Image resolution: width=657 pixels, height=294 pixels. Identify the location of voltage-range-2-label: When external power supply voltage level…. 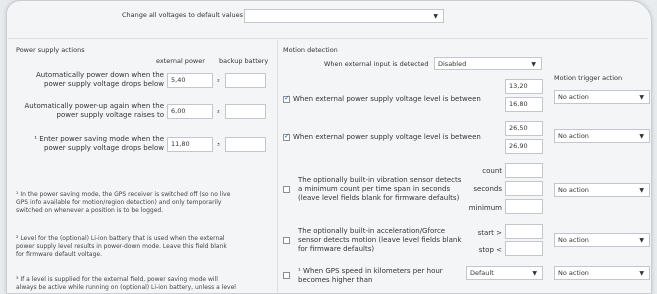
(387, 137).